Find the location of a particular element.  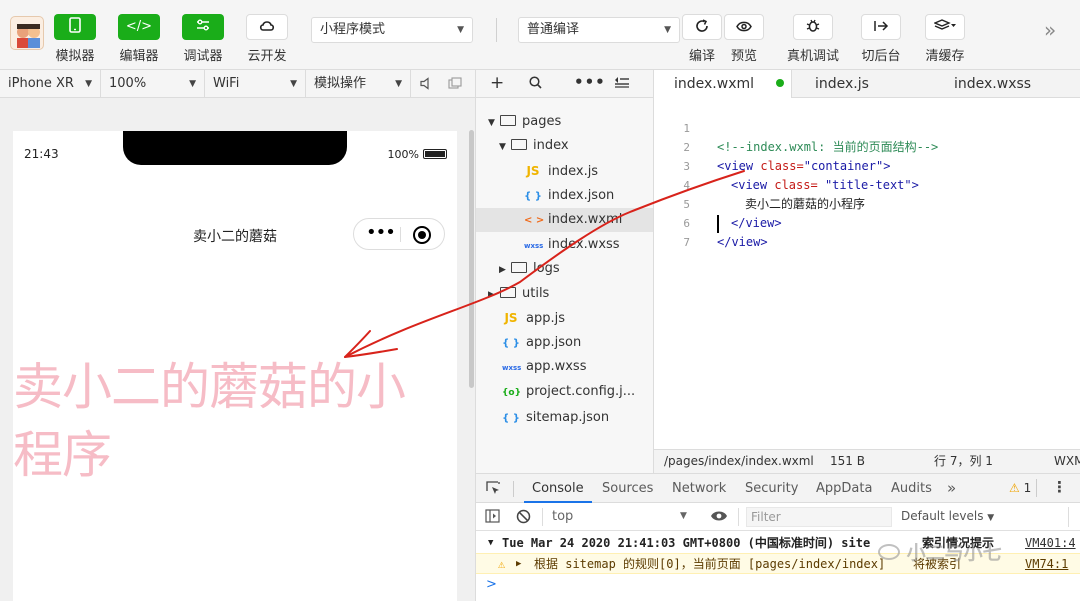

mode-select: 小程序模式 ▼ is located at coordinates (392, 30).